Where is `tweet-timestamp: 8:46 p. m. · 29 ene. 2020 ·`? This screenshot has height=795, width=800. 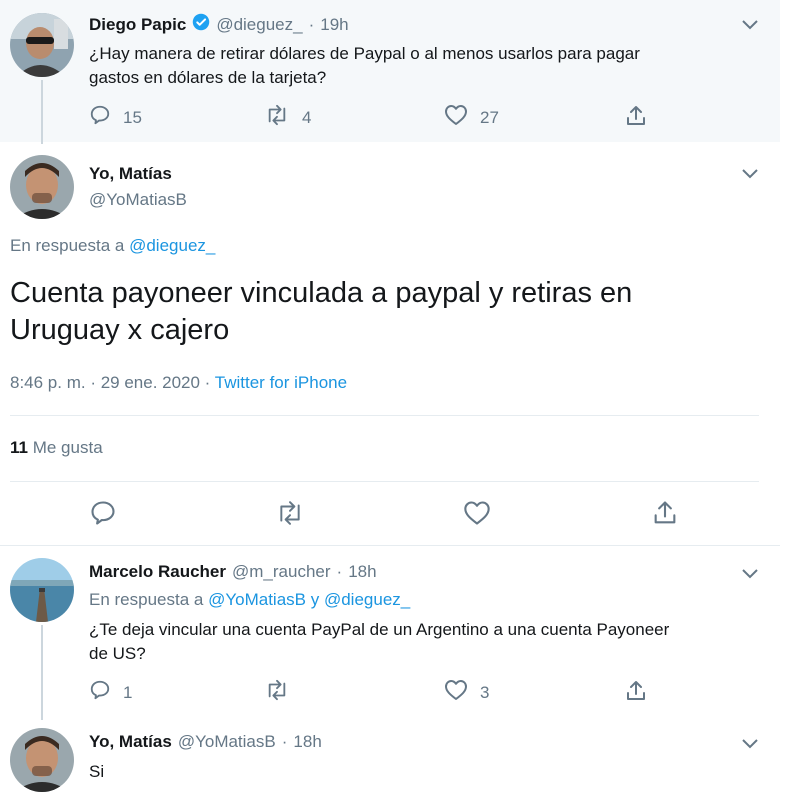 tweet-timestamp: 8:46 p. m. · 29 ene. 2020 · is located at coordinates (110, 382).